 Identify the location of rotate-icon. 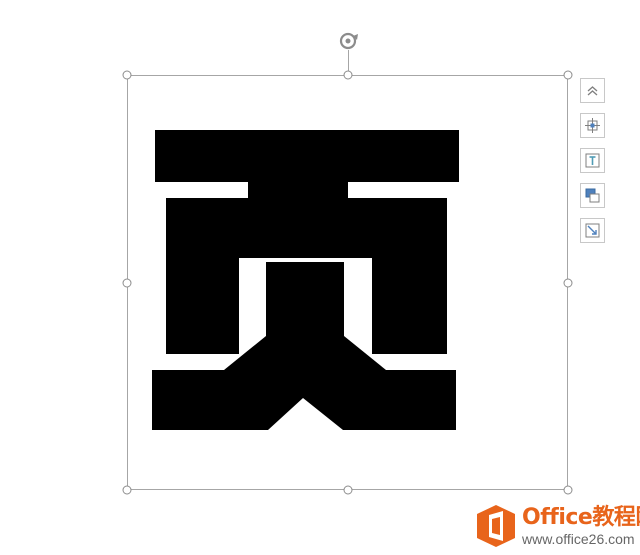
(348, 41).